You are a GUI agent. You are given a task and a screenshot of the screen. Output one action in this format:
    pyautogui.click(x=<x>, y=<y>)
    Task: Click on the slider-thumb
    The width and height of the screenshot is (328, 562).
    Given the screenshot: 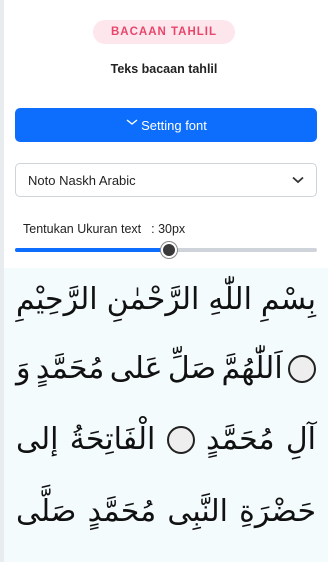 What is the action you would take?
    pyautogui.click(x=168, y=250)
    